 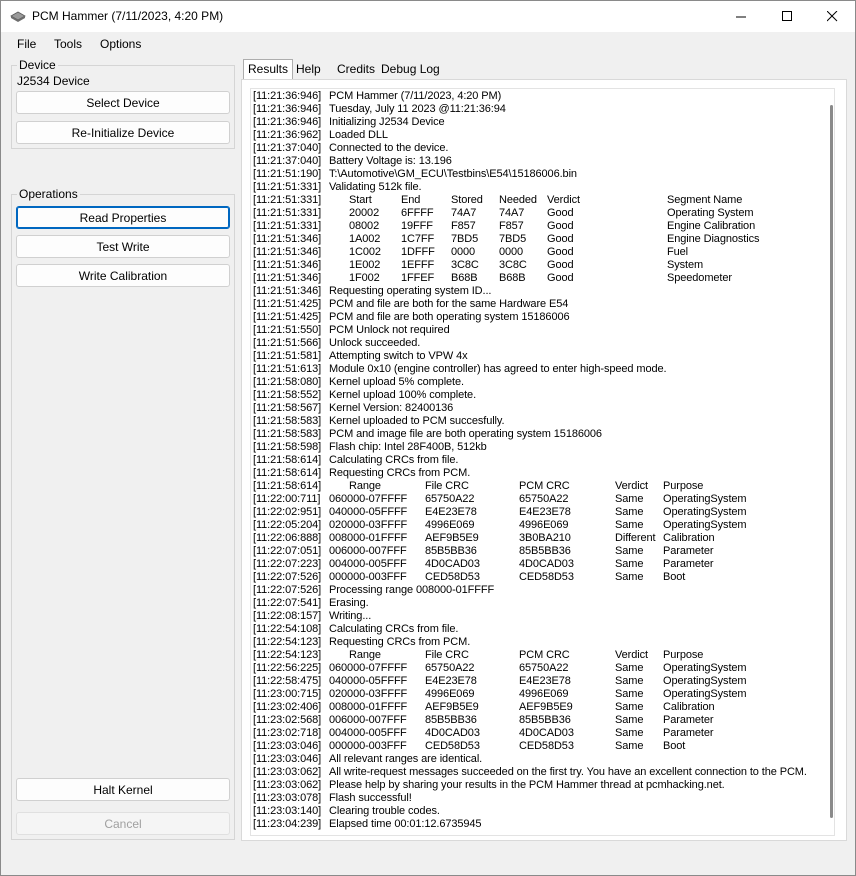 I want to click on log-message: All relevant ranges are identical., so click(x=406, y=759).